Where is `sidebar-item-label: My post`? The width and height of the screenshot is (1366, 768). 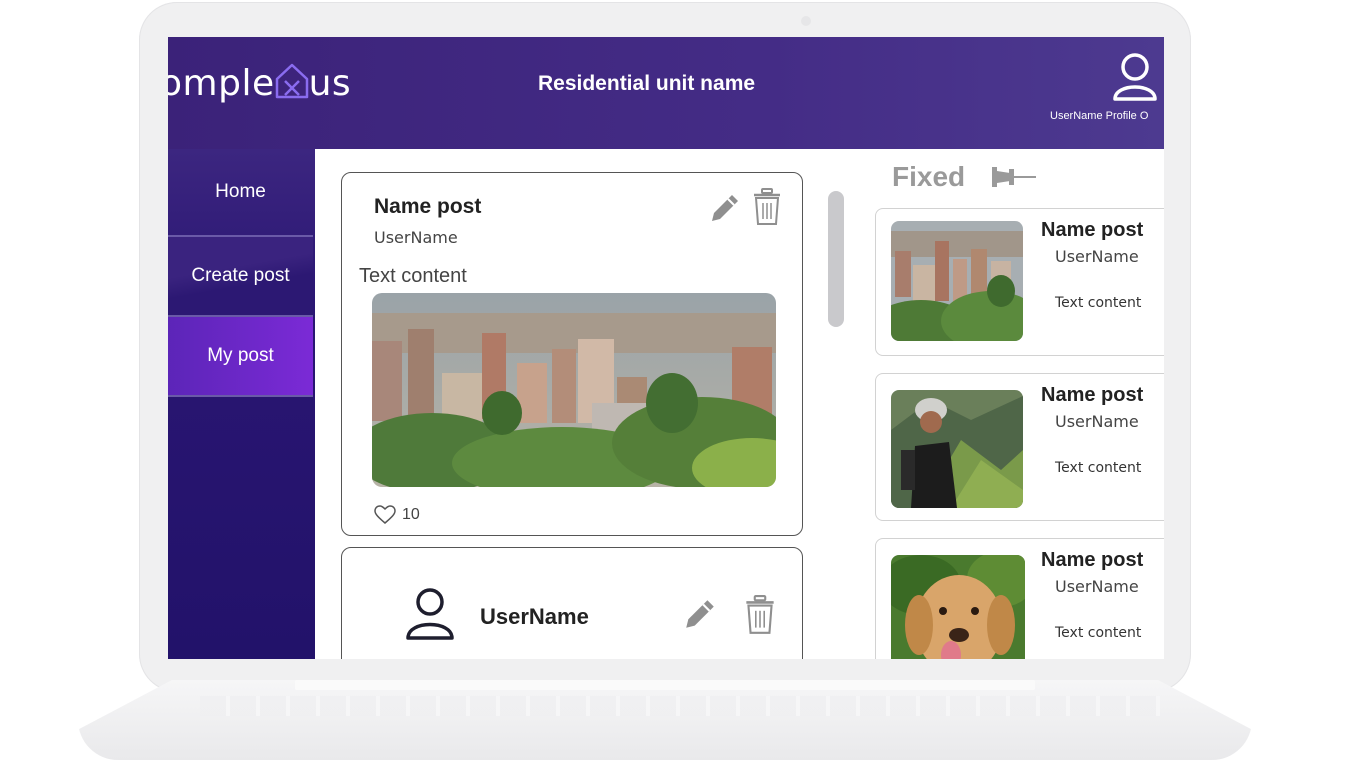
sidebar-item-label: My post is located at coordinates (240, 355).